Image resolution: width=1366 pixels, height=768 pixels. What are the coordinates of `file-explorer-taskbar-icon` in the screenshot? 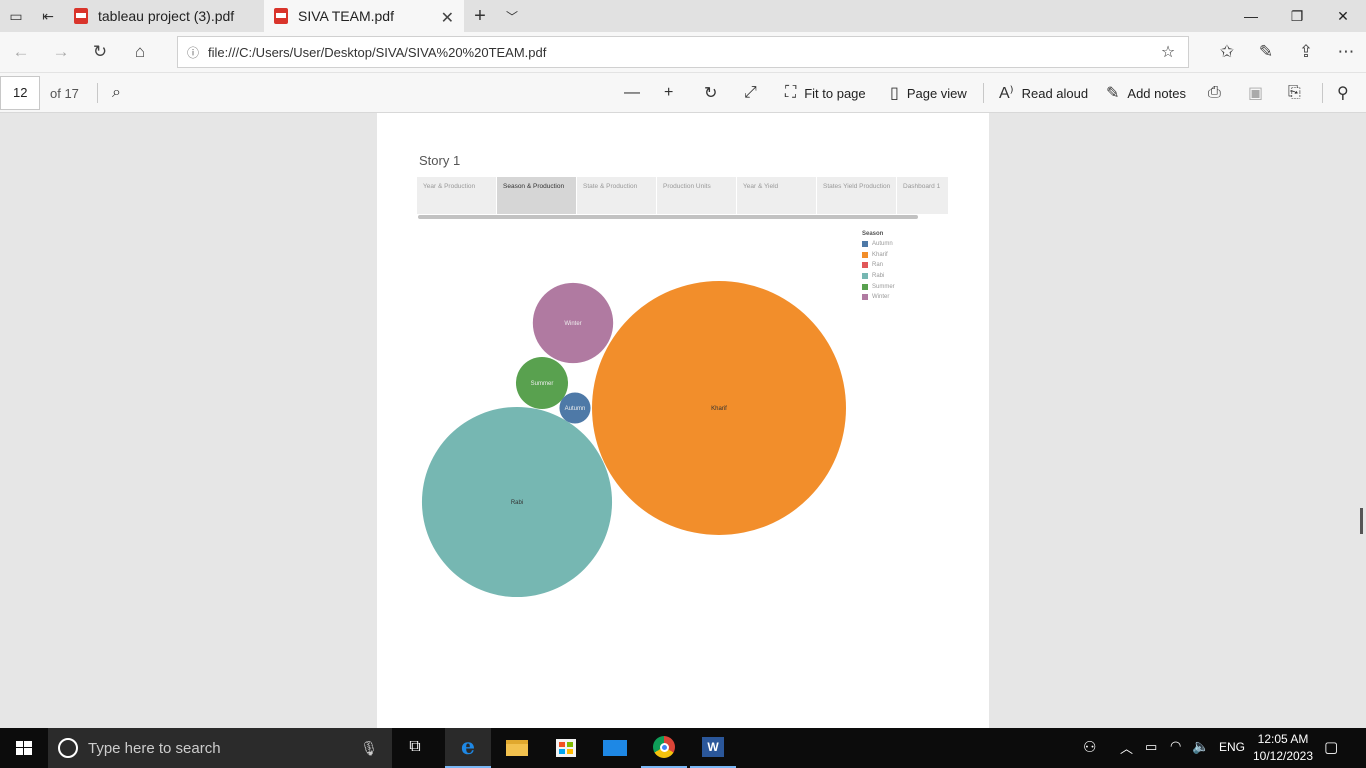 It's located at (517, 748).